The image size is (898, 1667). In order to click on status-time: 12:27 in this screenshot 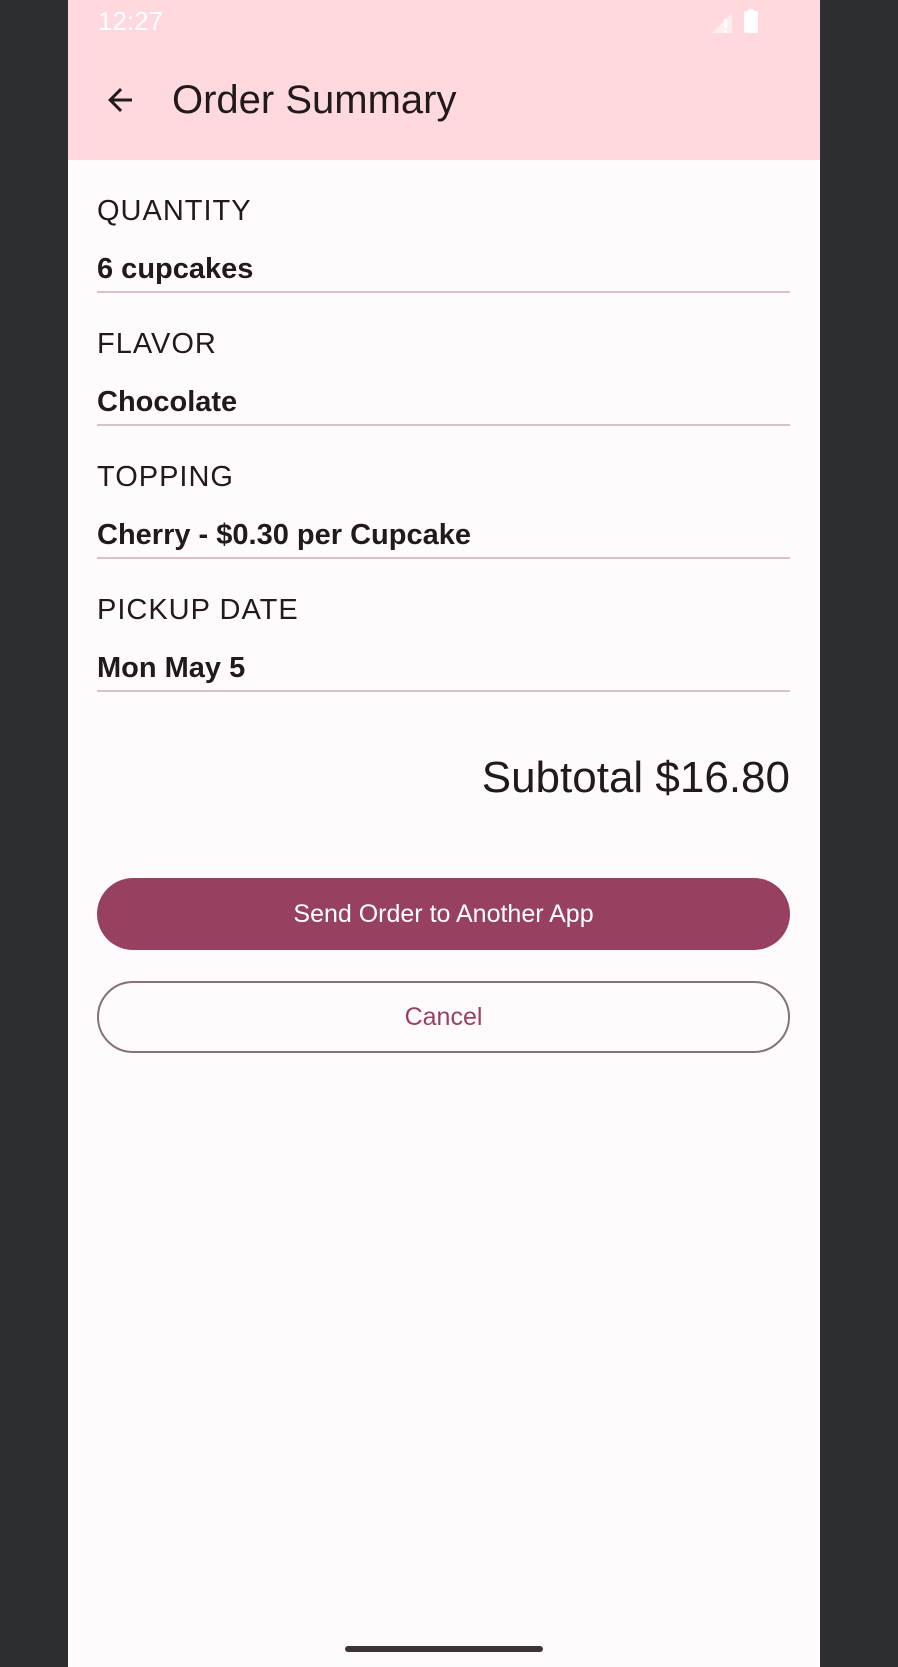, I will do `click(131, 21)`.